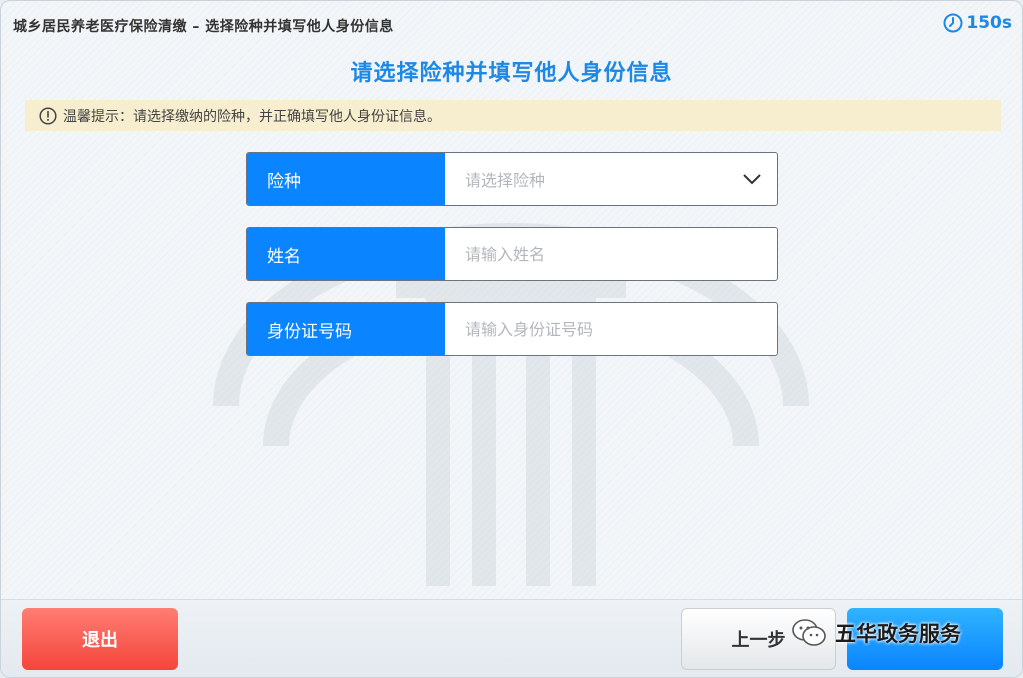 The image size is (1023, 678). I want to click on brand-text: 五华政务服务, so click(898, 634).